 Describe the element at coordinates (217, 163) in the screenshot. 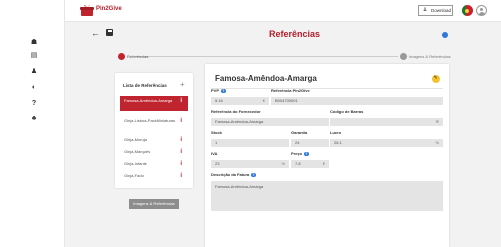

I see `iva-value: 23` at that location.